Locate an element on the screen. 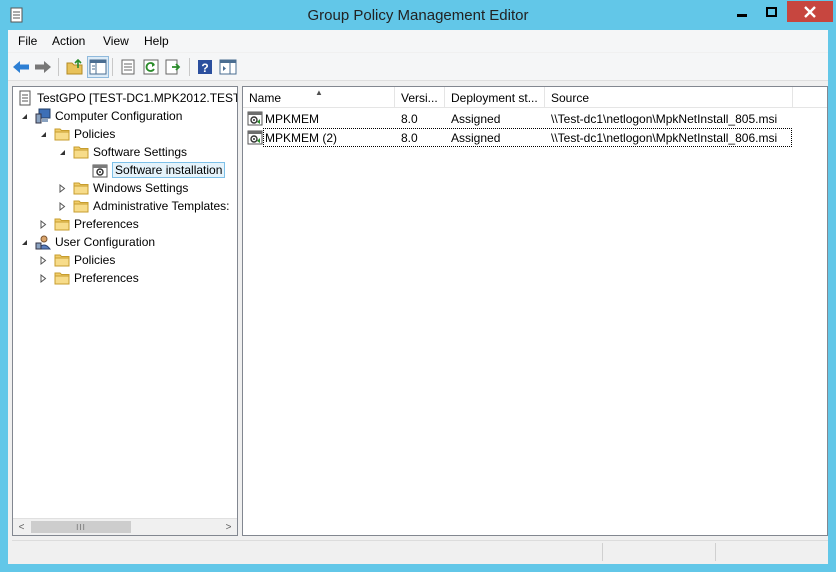 Image resolution: width=836 pixels, height=572 pixels. up-folder-button is located at coordinates (75, 67).